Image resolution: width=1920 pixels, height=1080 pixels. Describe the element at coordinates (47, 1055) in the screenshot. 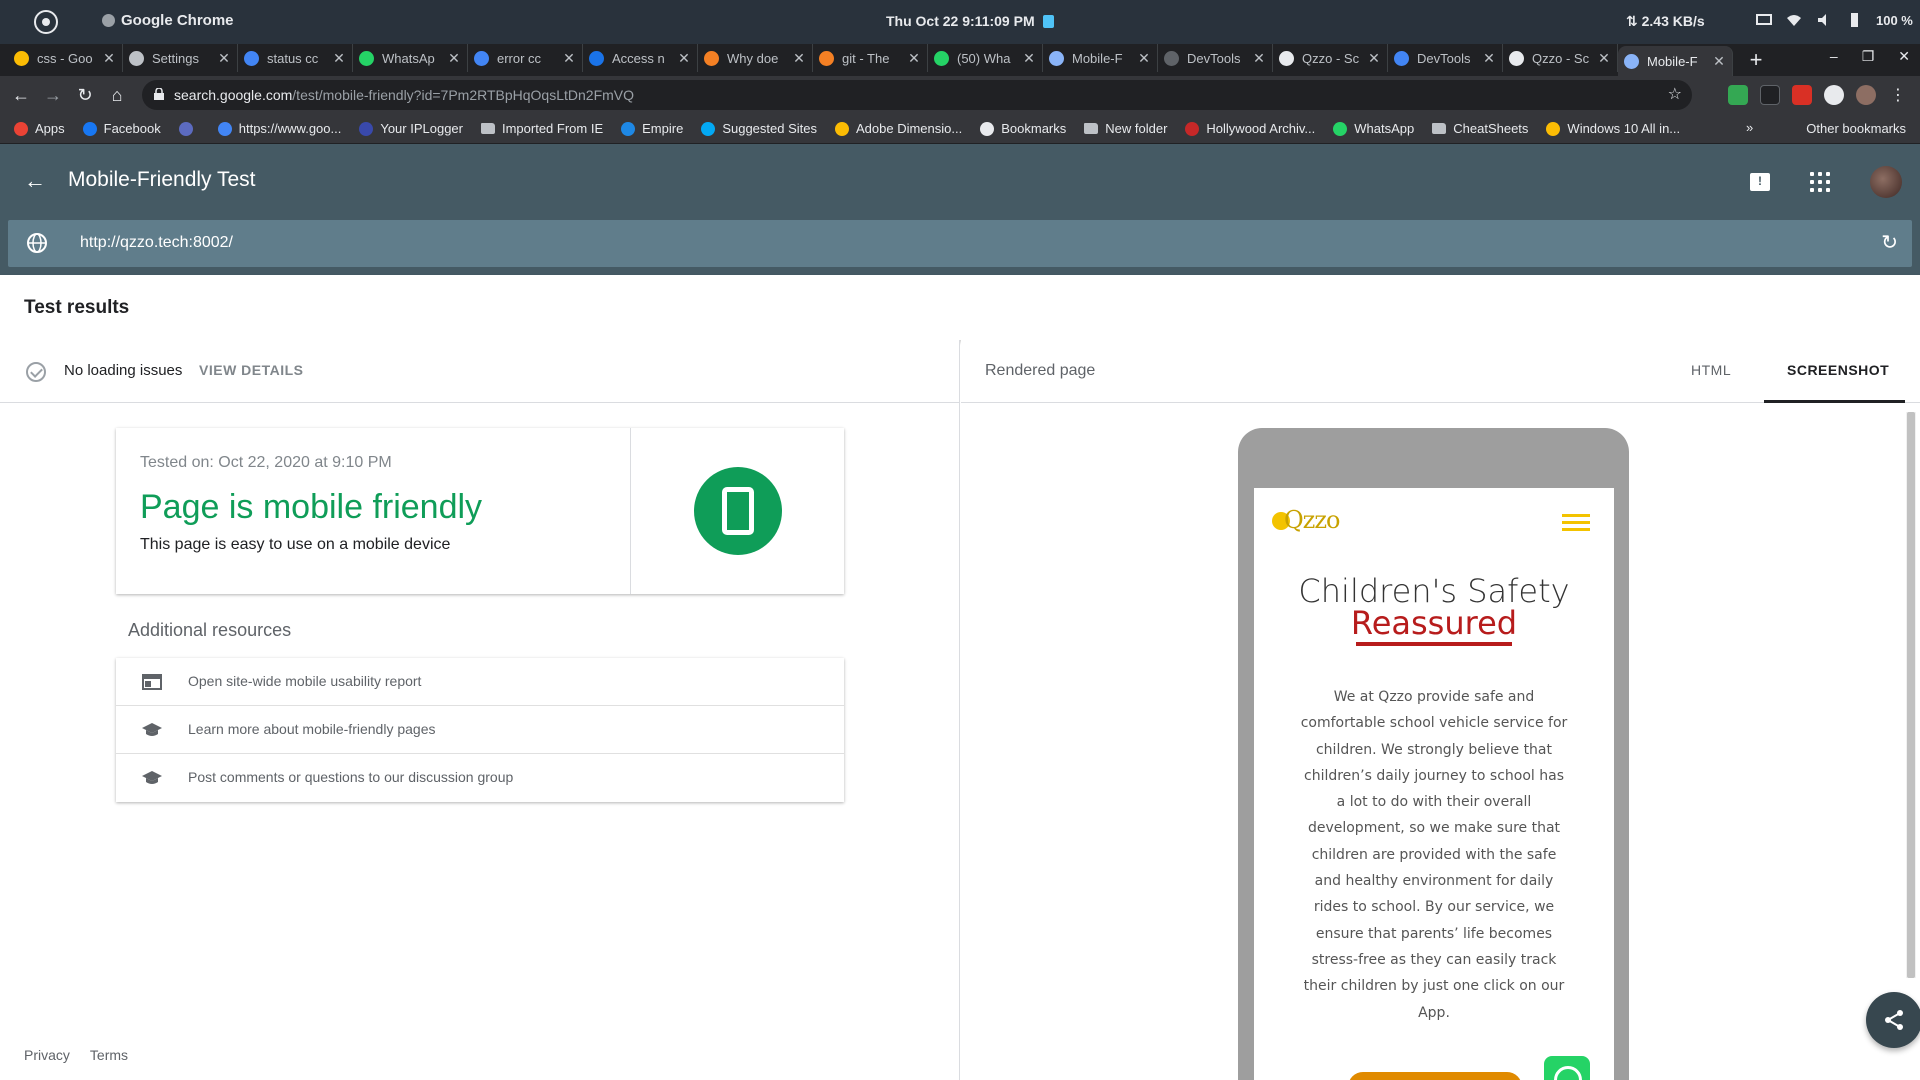

I see `privacy-link: Privacy` at that location.